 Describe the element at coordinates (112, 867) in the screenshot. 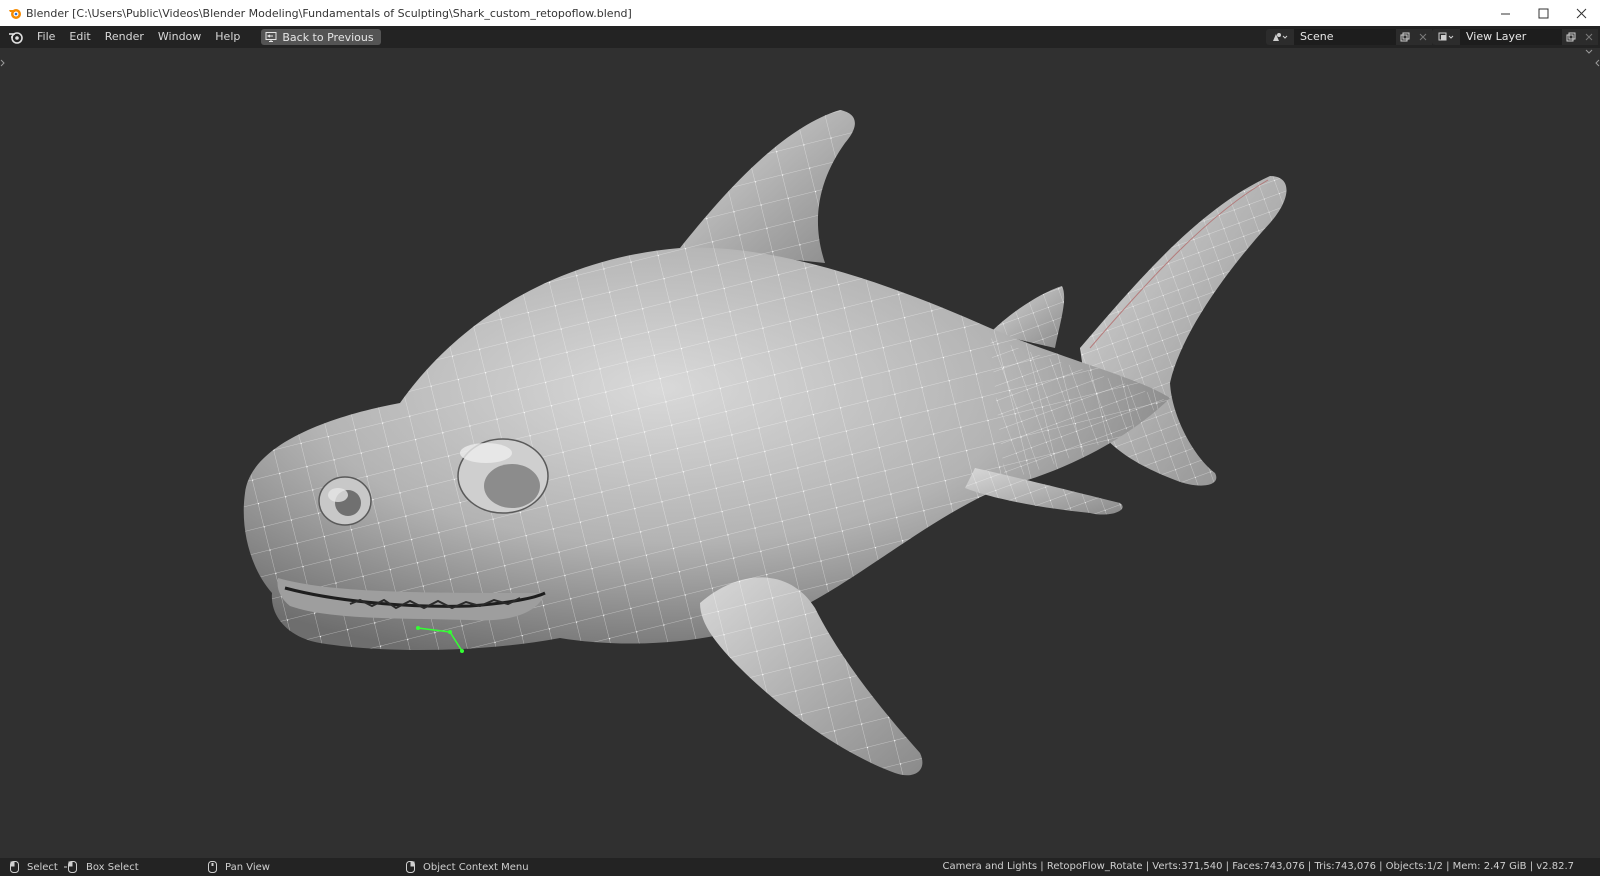

I see `hint-box-select-label: Box Select` at that location.